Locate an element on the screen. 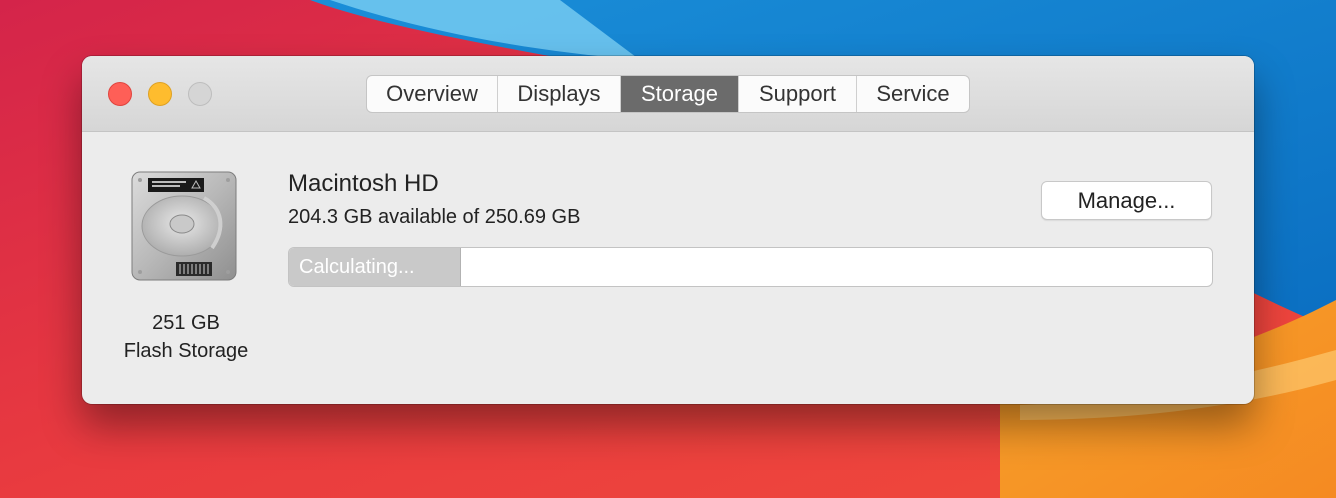 The height and width of the screenshot is (498, 1336). tab-service: Service is located at coordinates (913, 94).